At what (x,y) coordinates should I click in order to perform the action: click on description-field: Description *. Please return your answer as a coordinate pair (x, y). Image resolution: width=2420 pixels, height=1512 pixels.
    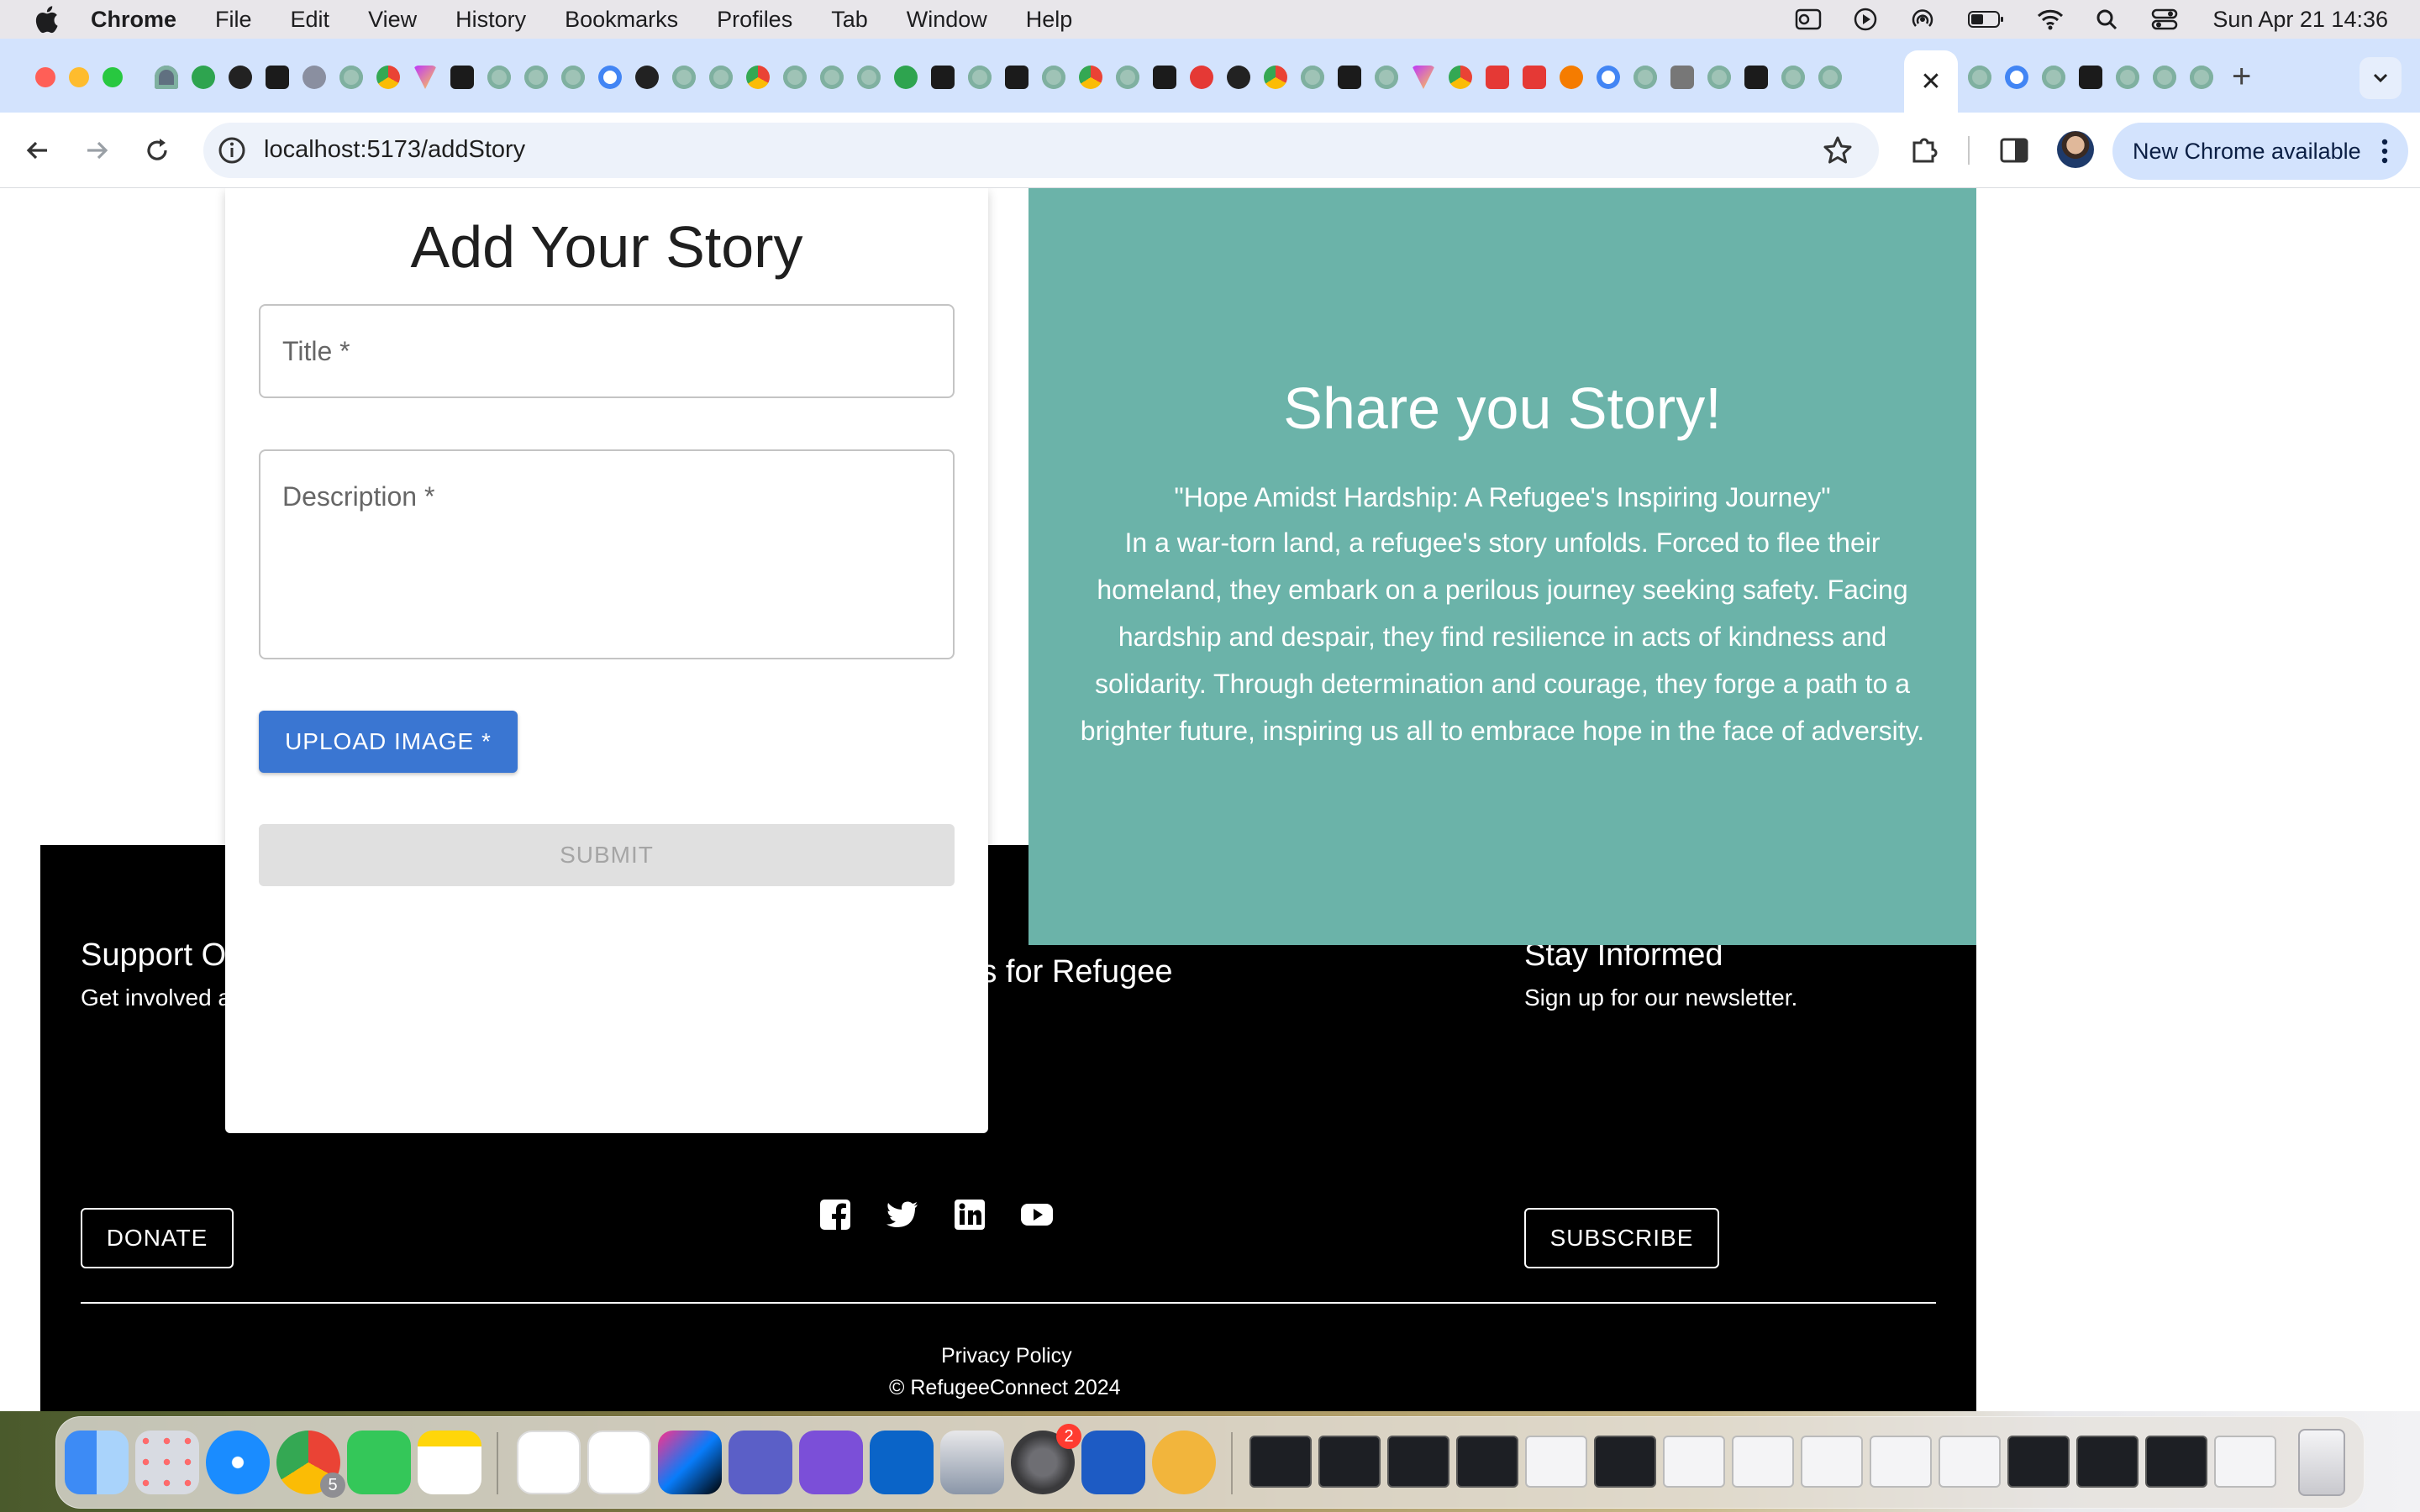
    Looking at the image, I should click on (607, 554).